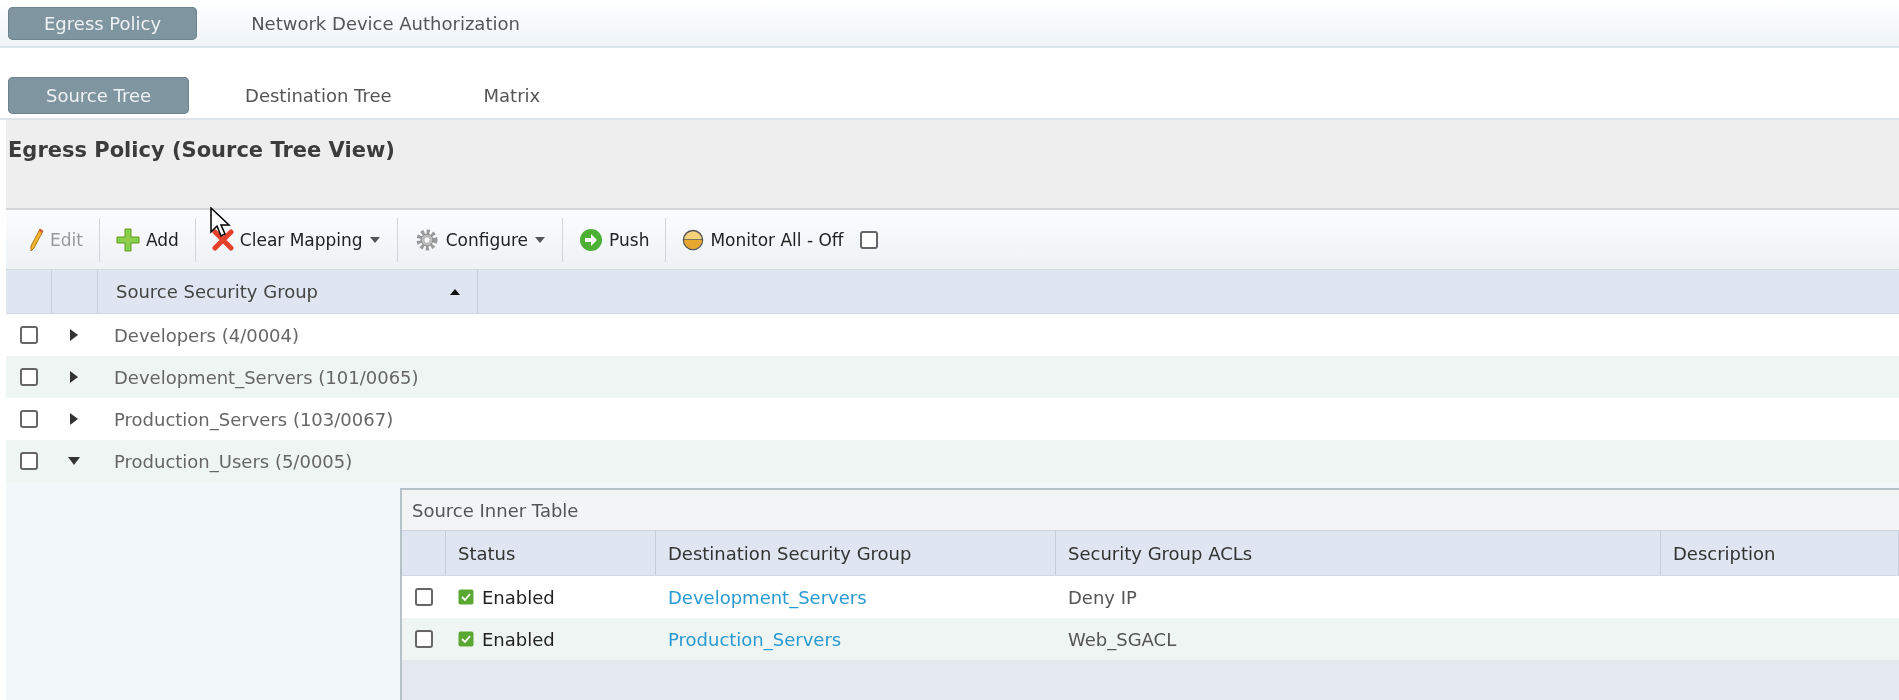 The image size is (1899, 700). I want to click on mouse-cursor-icon, so click(221, 223).